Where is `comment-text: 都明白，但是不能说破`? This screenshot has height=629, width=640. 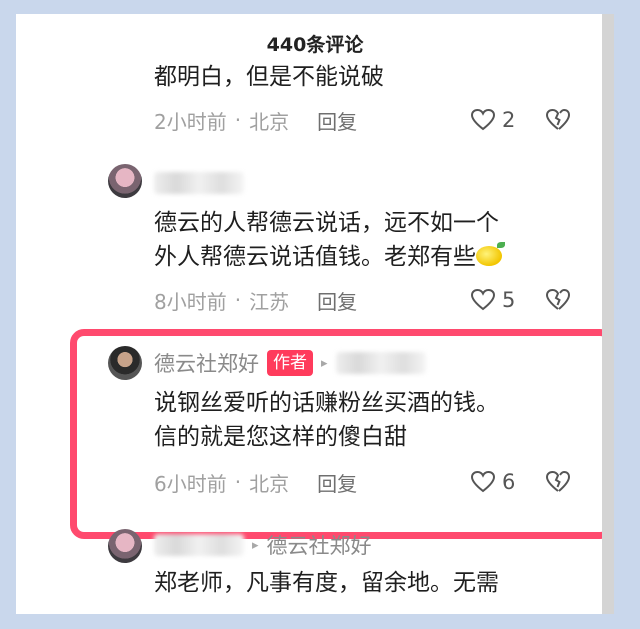 comment-text: 都明白，但是不能说破 is located at coordinates (269, 77).